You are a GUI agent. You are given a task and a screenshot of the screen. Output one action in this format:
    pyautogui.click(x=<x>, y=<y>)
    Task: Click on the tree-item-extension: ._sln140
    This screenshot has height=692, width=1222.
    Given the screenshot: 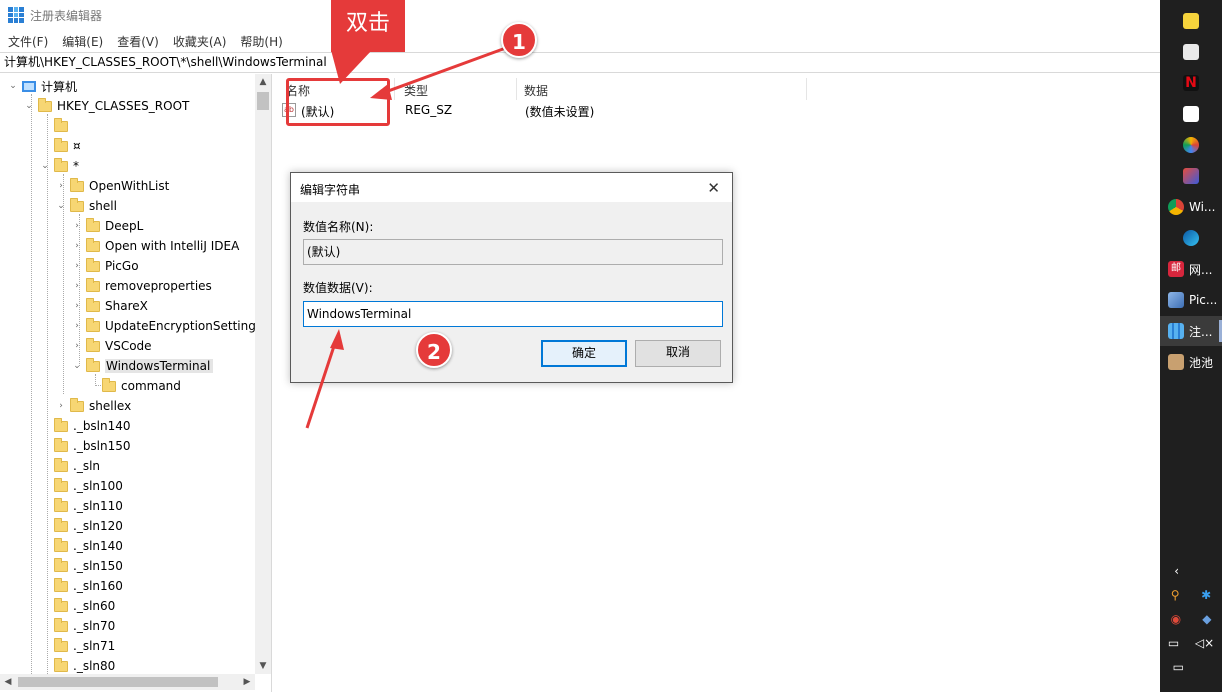 What is the action you would take?
    pyautogui.click(x=81, y=546)
    